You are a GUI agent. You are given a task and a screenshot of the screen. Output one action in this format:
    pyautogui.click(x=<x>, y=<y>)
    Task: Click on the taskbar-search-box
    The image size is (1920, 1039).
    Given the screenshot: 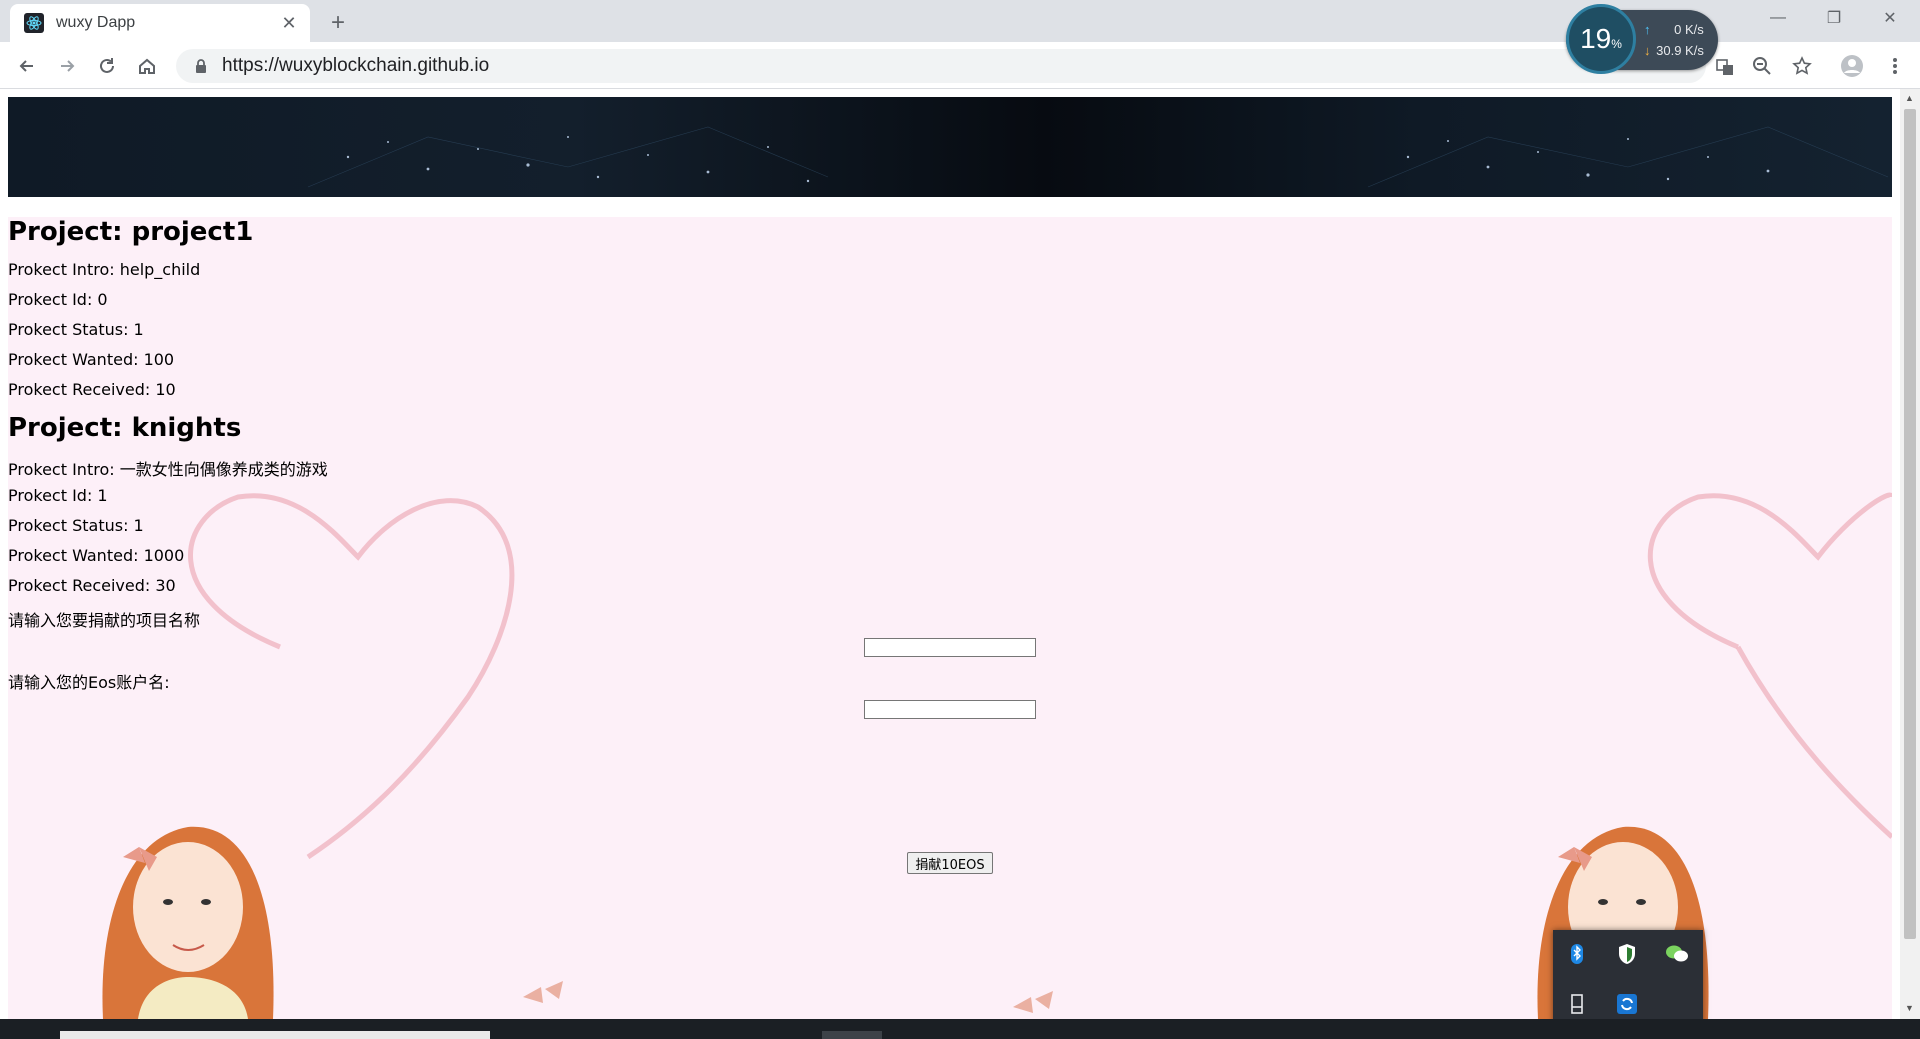 What is the action you would take?
    pyautogui.click(x=275, y=1035)
    